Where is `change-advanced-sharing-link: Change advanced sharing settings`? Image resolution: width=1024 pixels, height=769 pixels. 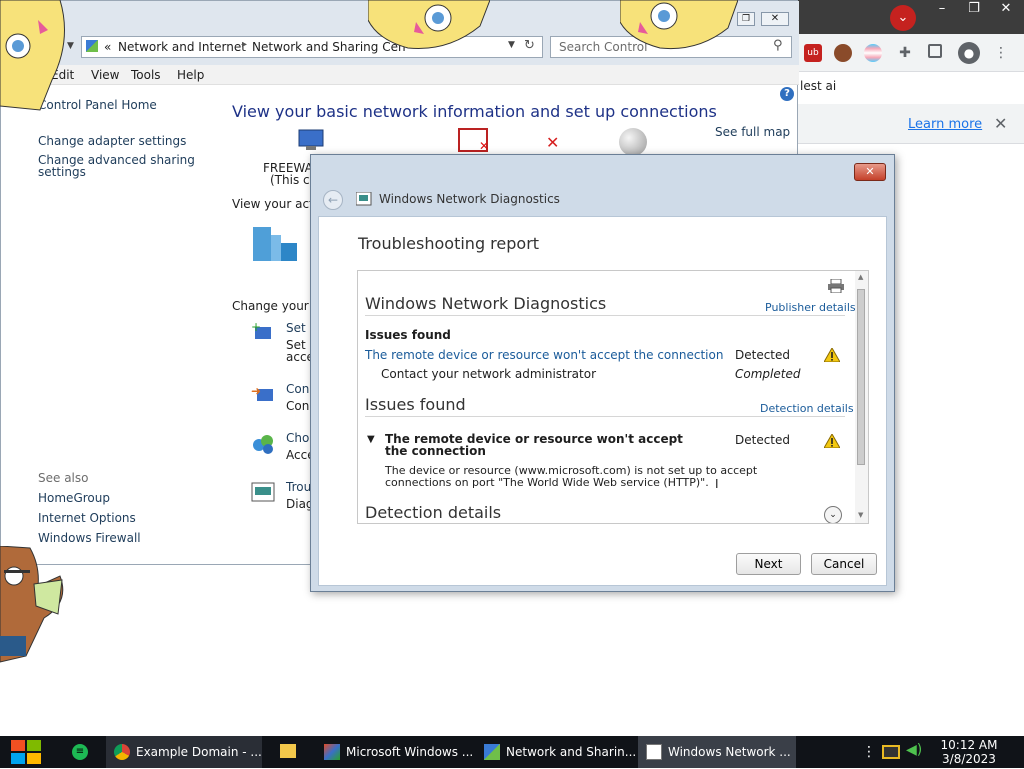 change-advanced-sharing-link: Change advanced sharing settings is located at coordinates (118, 166).